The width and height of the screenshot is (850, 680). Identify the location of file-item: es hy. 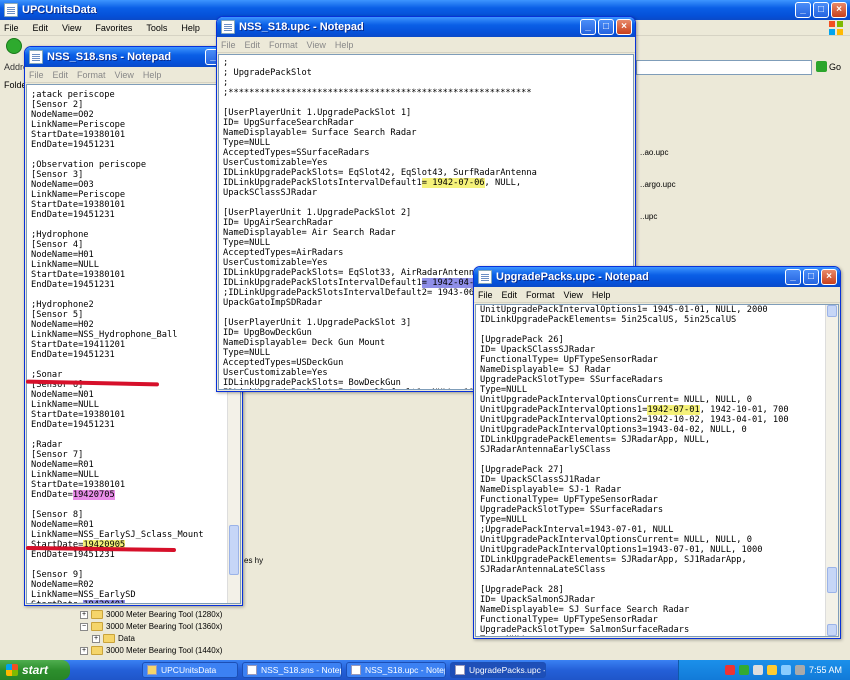
(253, 560).